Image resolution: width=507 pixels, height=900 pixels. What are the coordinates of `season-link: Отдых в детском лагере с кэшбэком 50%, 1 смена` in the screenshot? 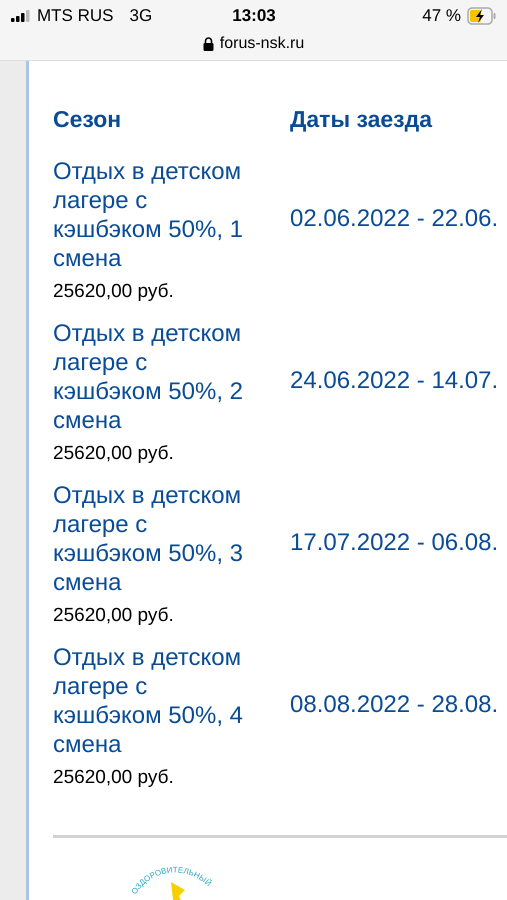 It's located at (153, 215).